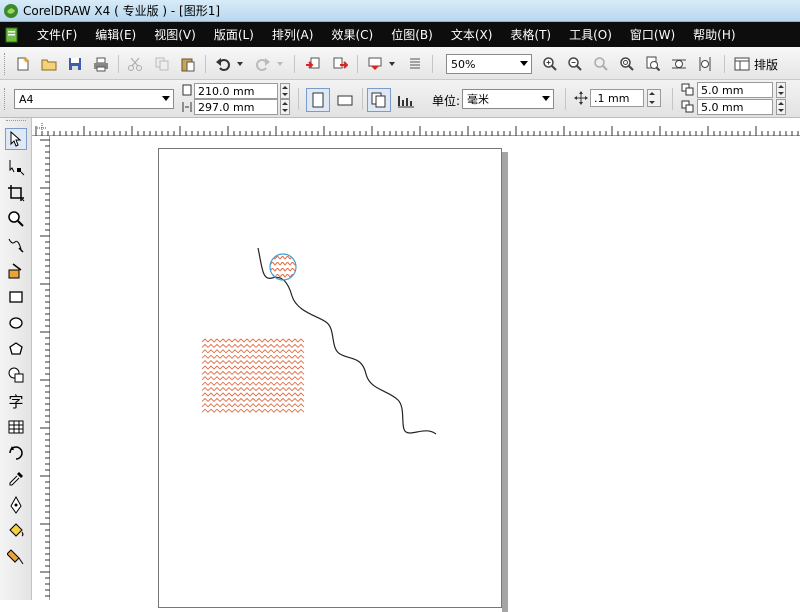  What do you see at coordinates (352, 34) in the screenshot?
I see `menu-effects: 效果(C)` at bounding box center [352, 34].